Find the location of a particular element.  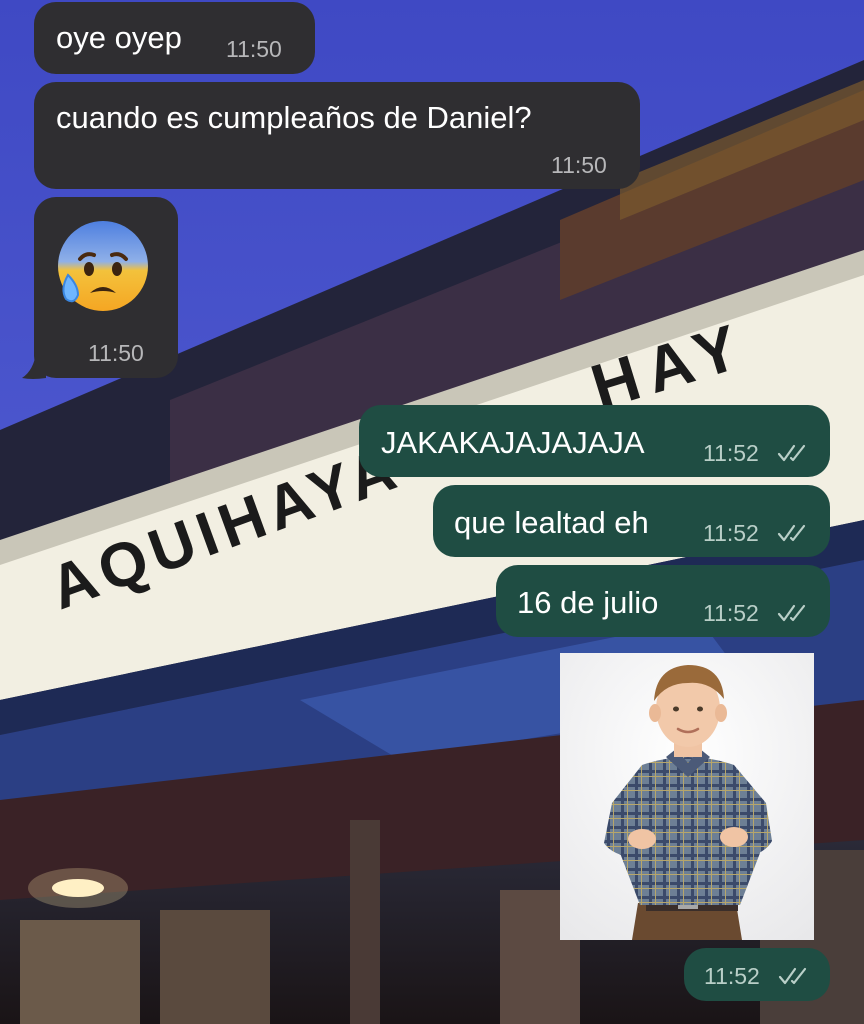

bubble-tail is located at coordinates (34, 365).